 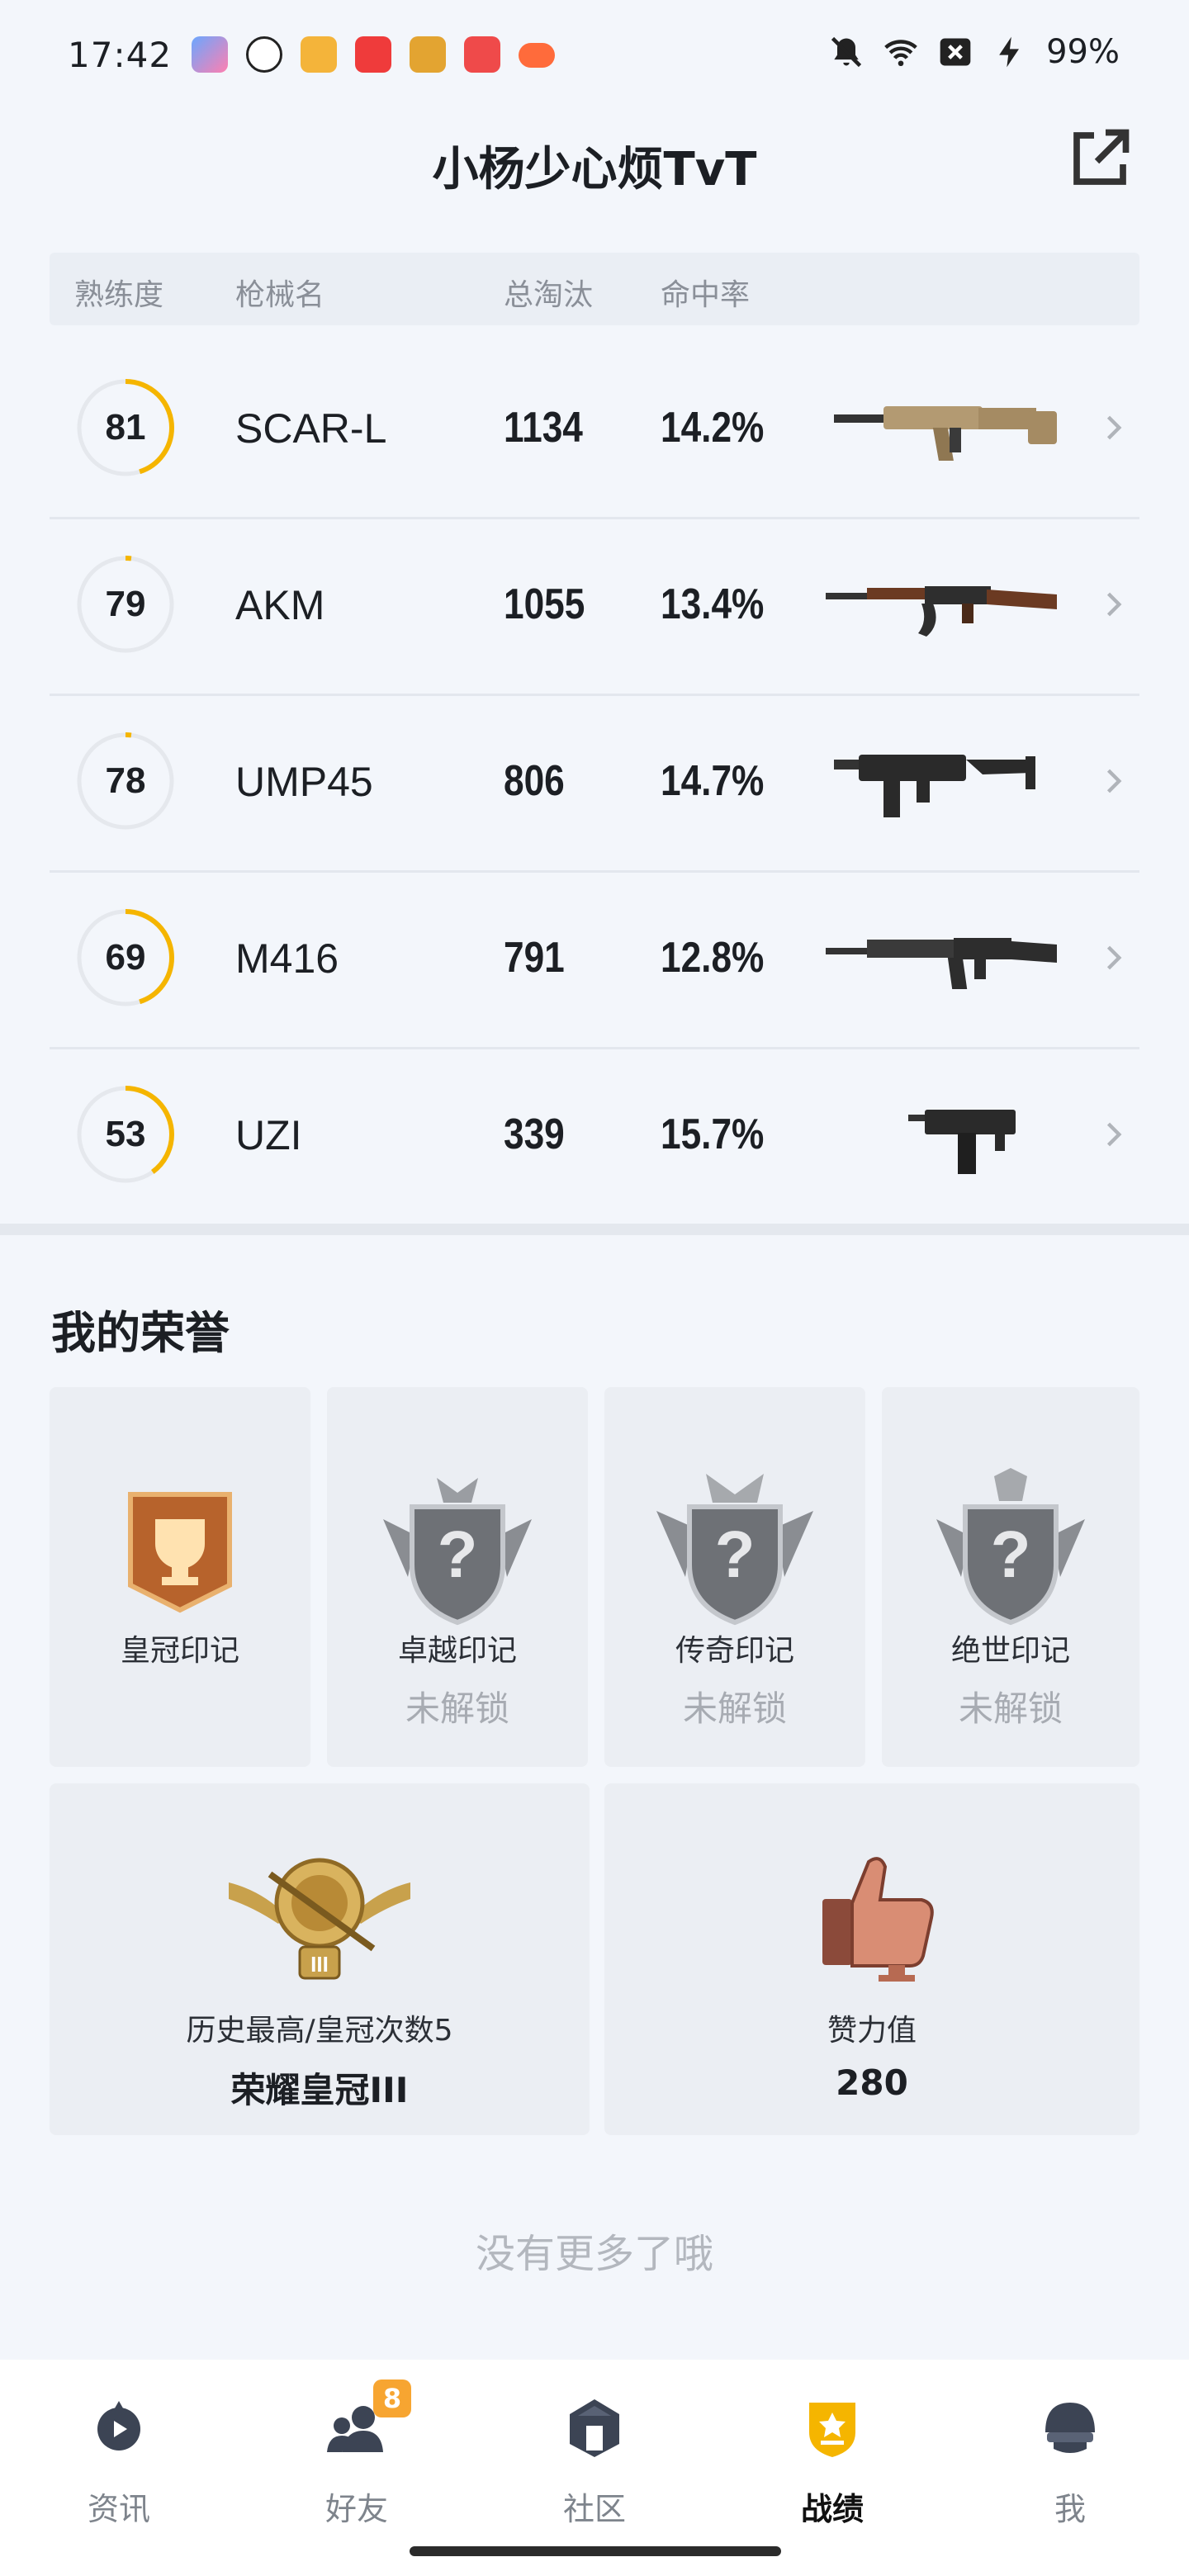 I want to click on weapon-name: AKM, so click(x=280, y=605).